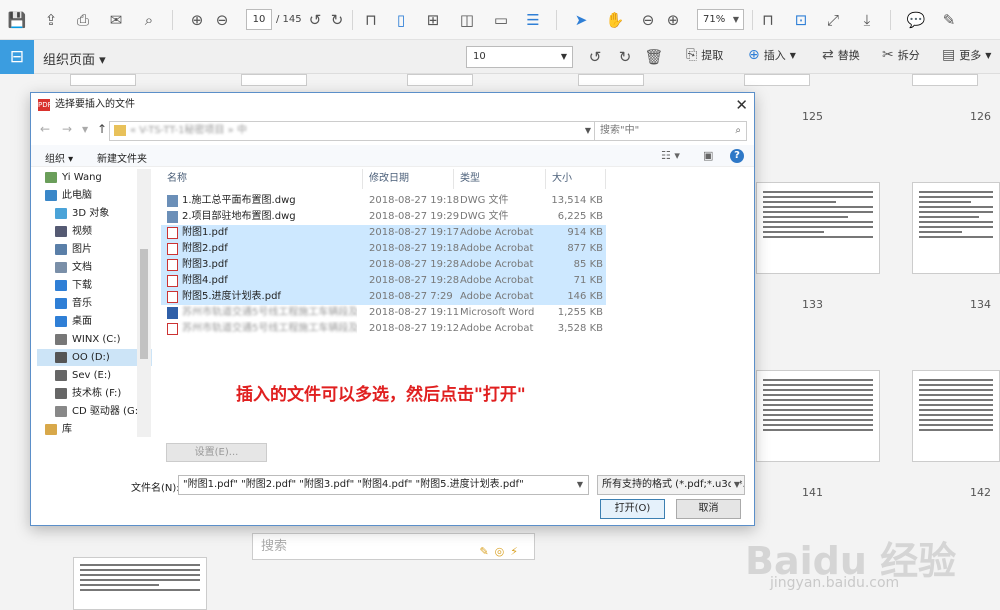 This screenshot has height=610, width=1000. What do you see at coordinates (94, 213) in the screenshot?
I see `tree-item: 3D 对象` at bounding box center [94, 213].